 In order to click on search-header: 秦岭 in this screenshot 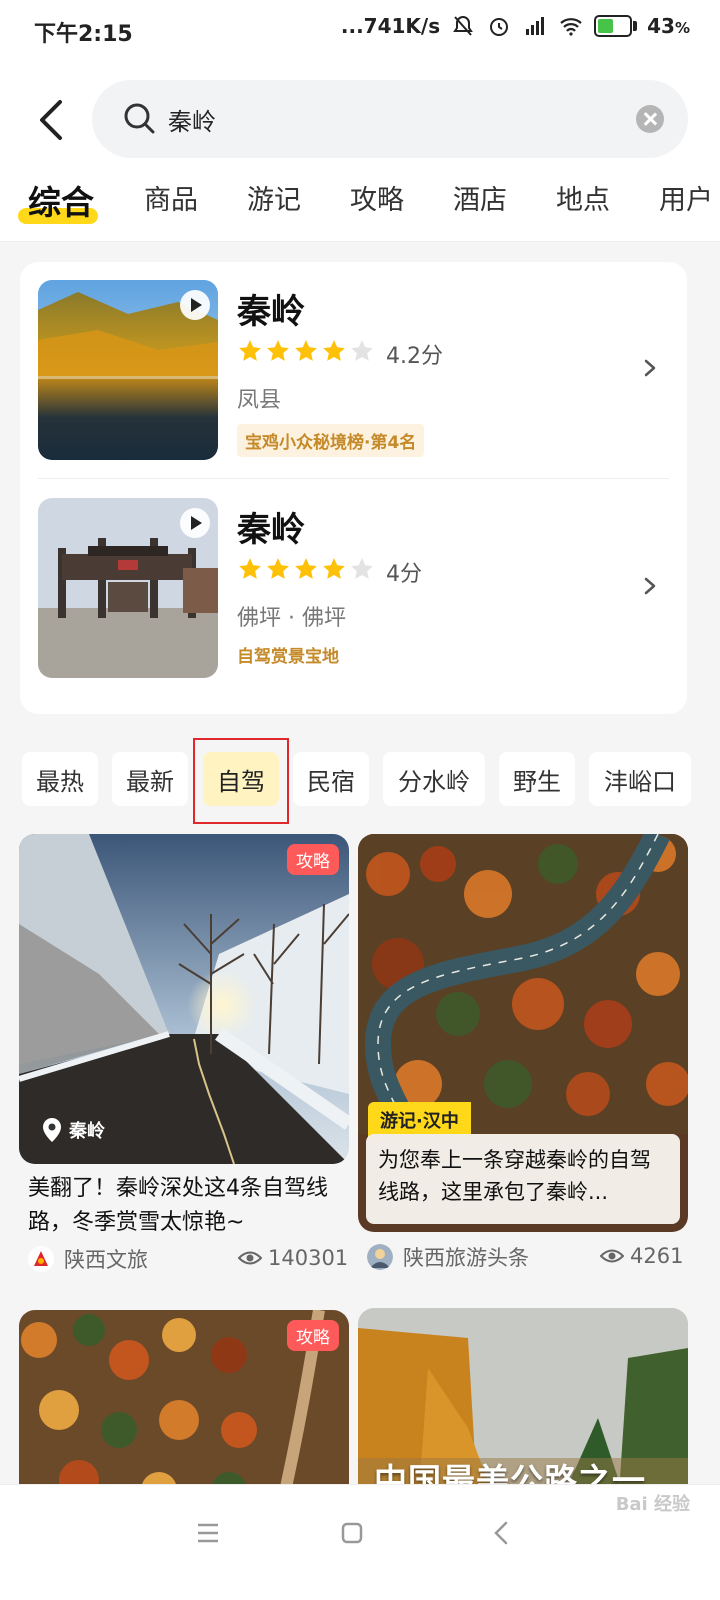, I will do `click(360, 120)`.